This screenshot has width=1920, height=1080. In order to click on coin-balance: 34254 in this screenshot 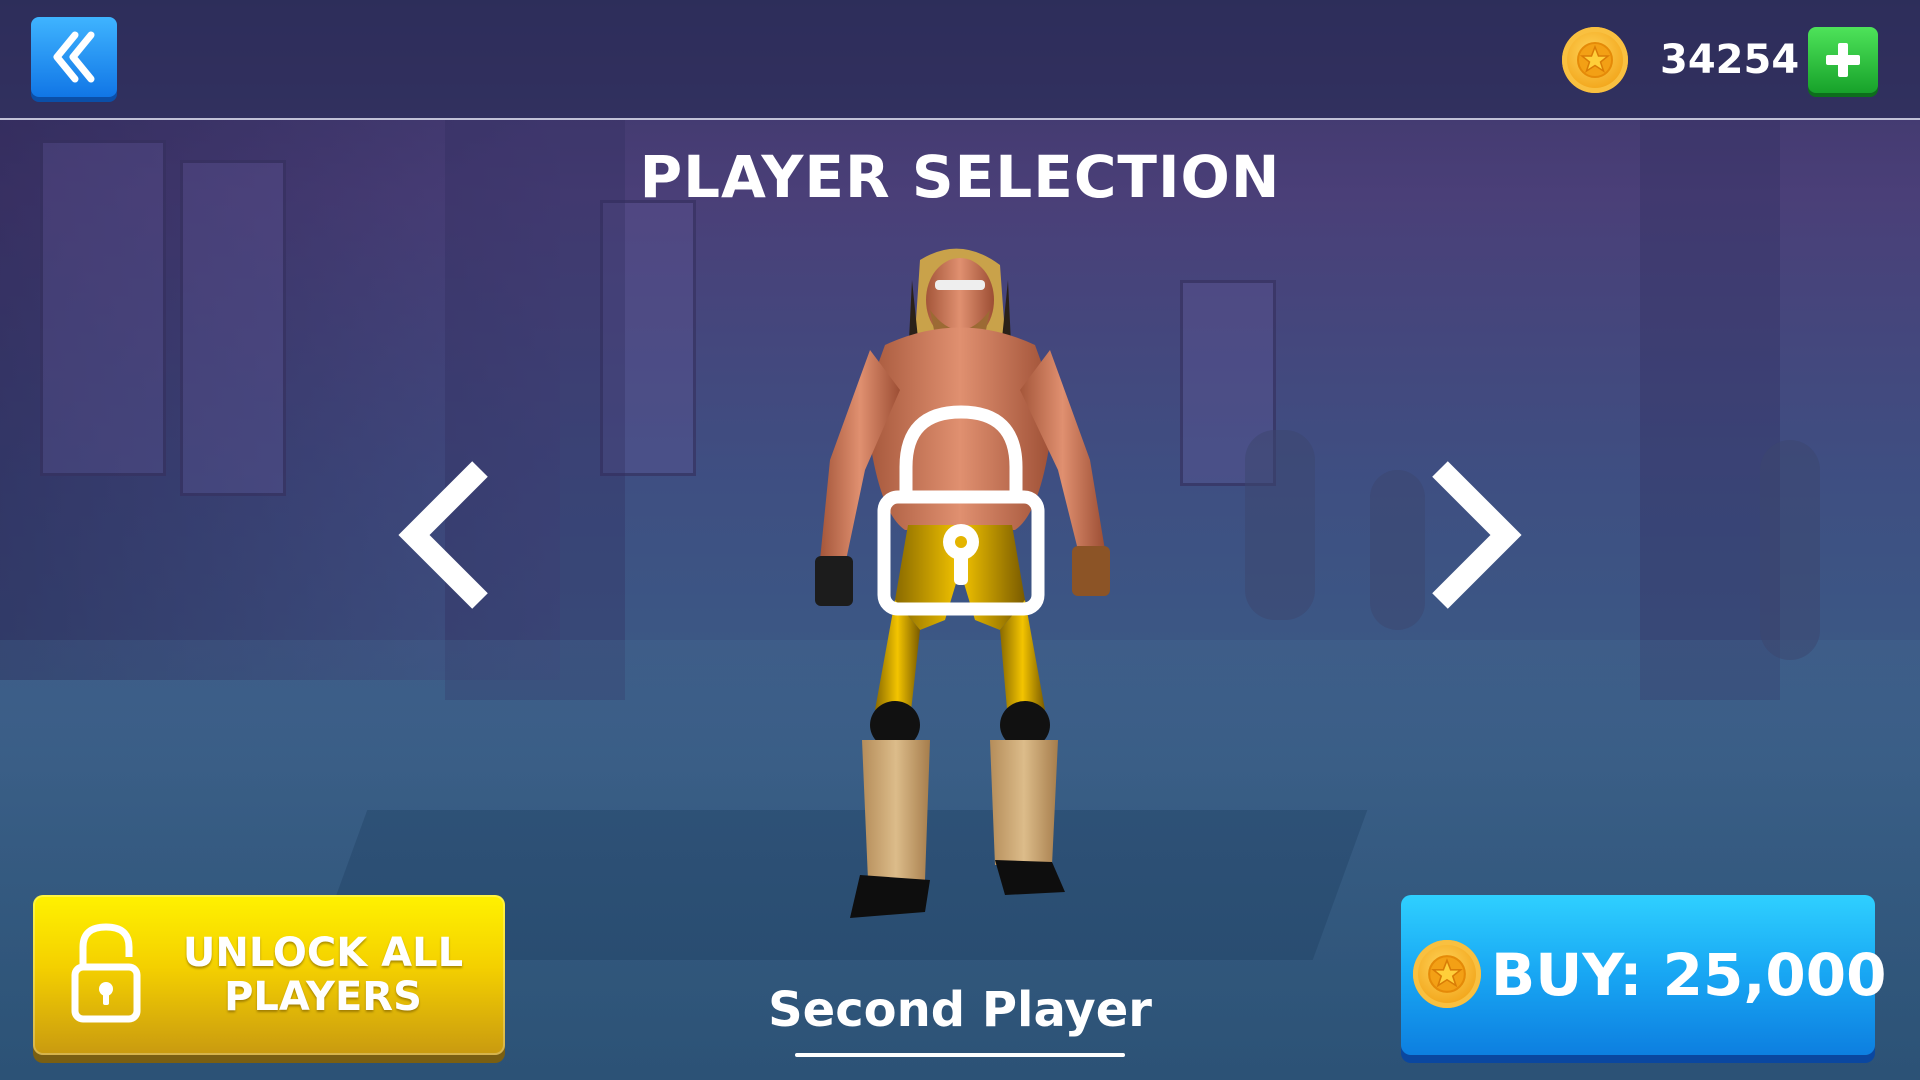, I will do `click(1730, 60)`.